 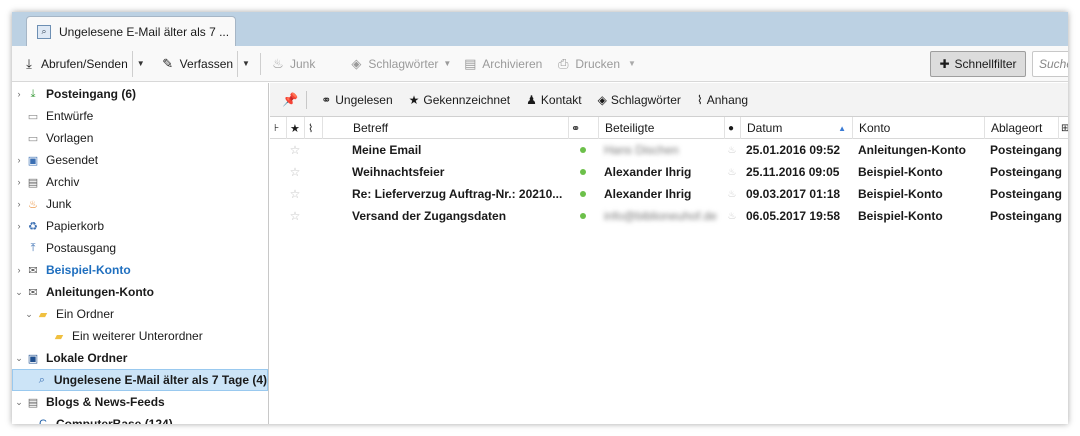 I want to click on subject-column-header: Betreff, so click(x=445, y=128).